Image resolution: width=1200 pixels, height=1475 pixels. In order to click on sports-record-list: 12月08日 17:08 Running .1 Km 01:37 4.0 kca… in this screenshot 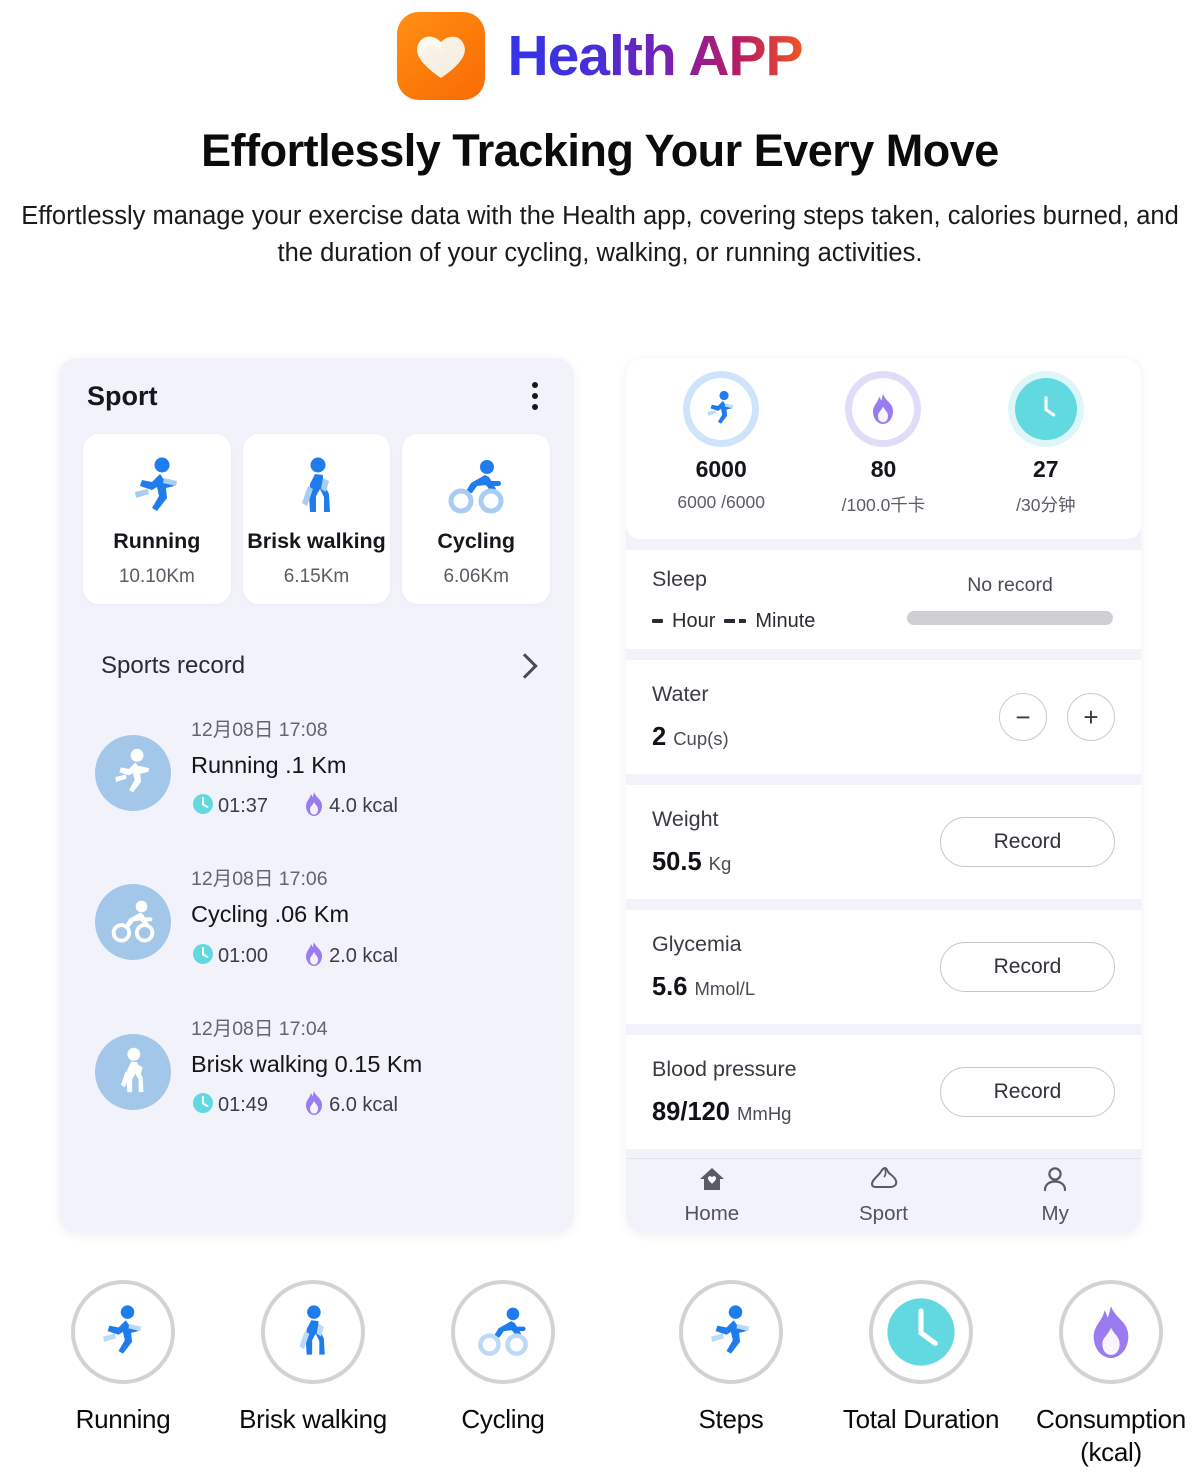, I will do `click(316, 910)`.